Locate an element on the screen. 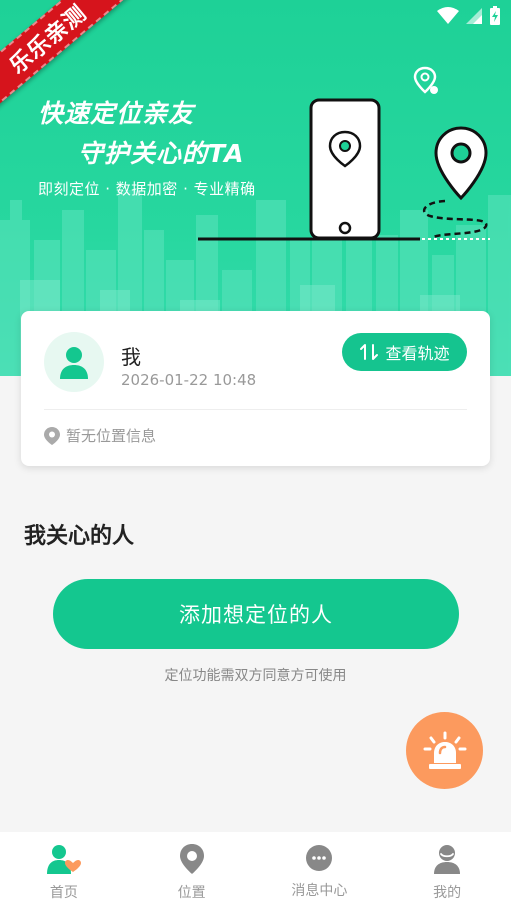 The image size is (511, 910). view-track-label: 查看轨迹 is located at coordinates (417, 353).